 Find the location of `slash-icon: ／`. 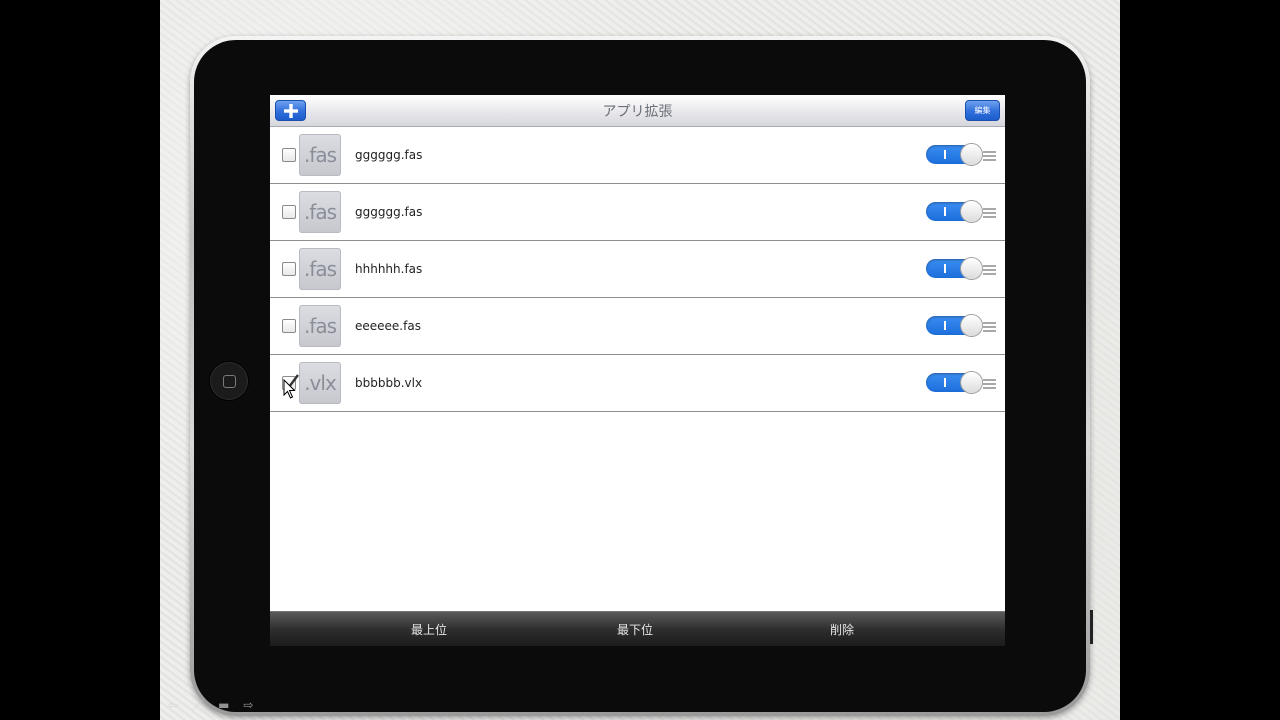

slash-icon: ／ is located at coordinates (198, 705).